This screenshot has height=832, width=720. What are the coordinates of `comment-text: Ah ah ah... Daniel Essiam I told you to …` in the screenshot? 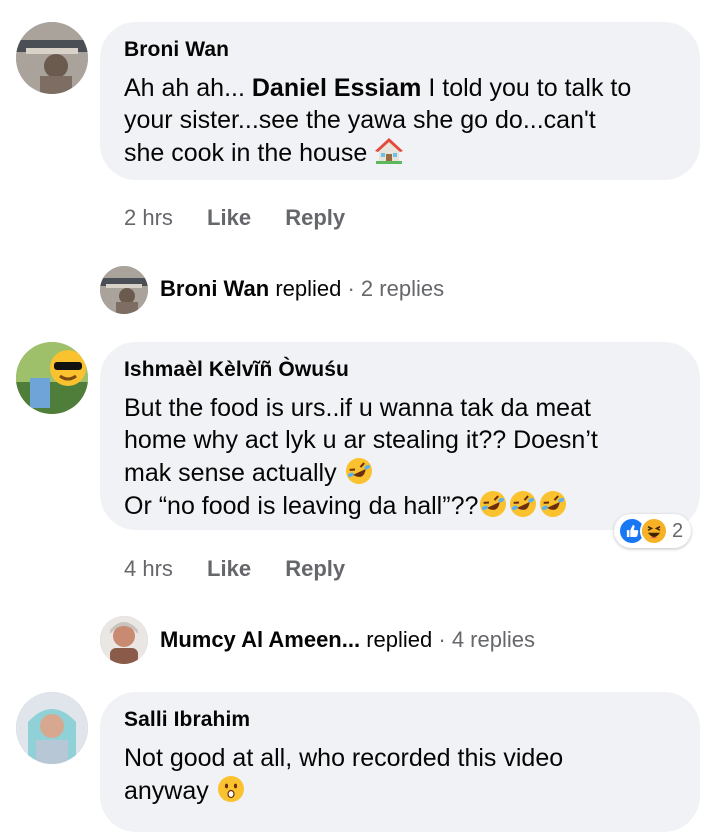 It's located at (378, 120).